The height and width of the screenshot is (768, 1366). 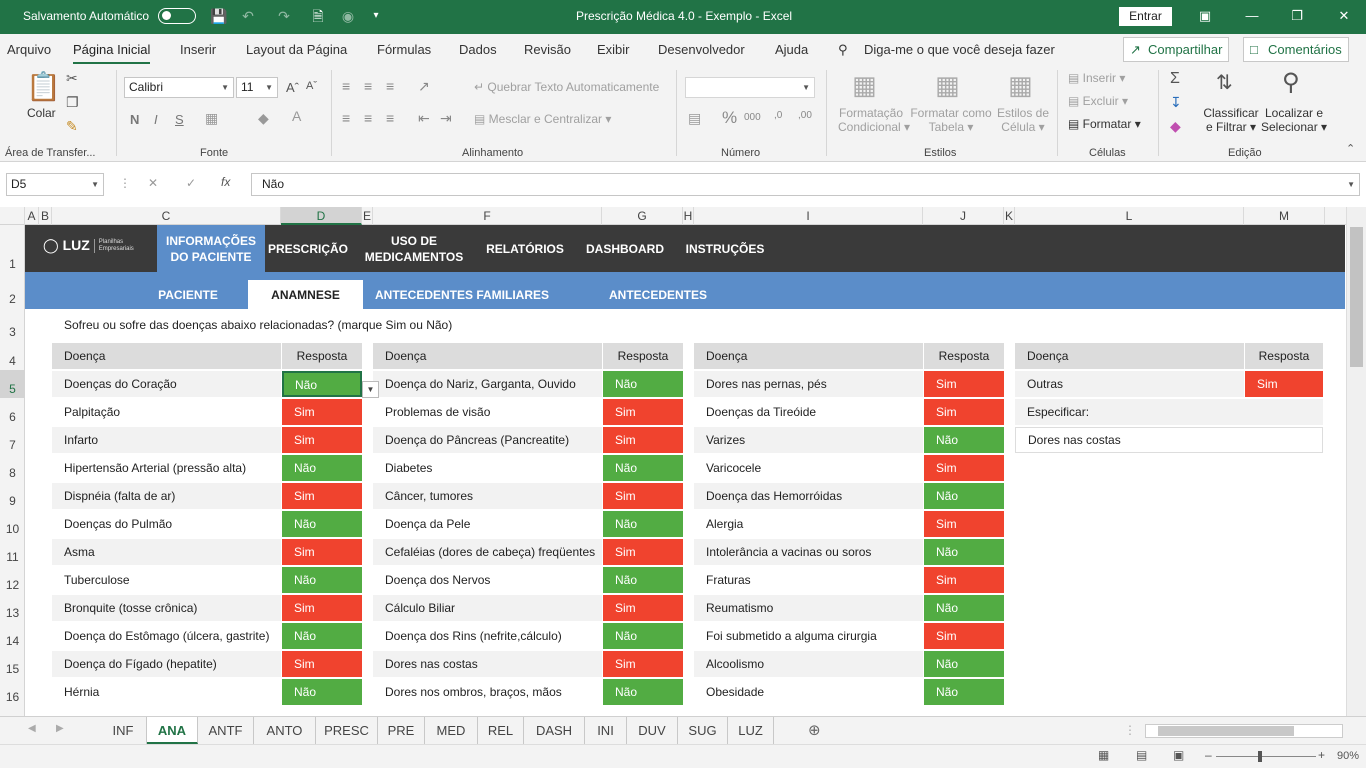 I want to click on sheet-tab-presc: PRESC, so click(x=347, y=730).